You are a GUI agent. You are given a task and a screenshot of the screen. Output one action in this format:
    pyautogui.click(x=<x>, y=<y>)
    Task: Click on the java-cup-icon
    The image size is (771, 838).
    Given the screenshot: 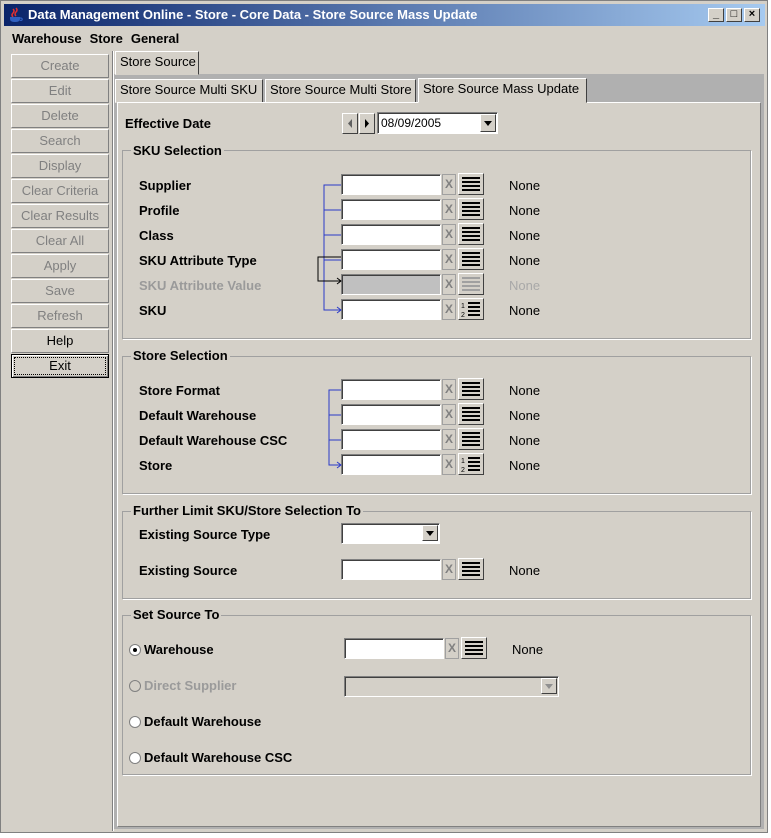 What is the action you would take?
    pyautogui.click(x=16, y=14)
    